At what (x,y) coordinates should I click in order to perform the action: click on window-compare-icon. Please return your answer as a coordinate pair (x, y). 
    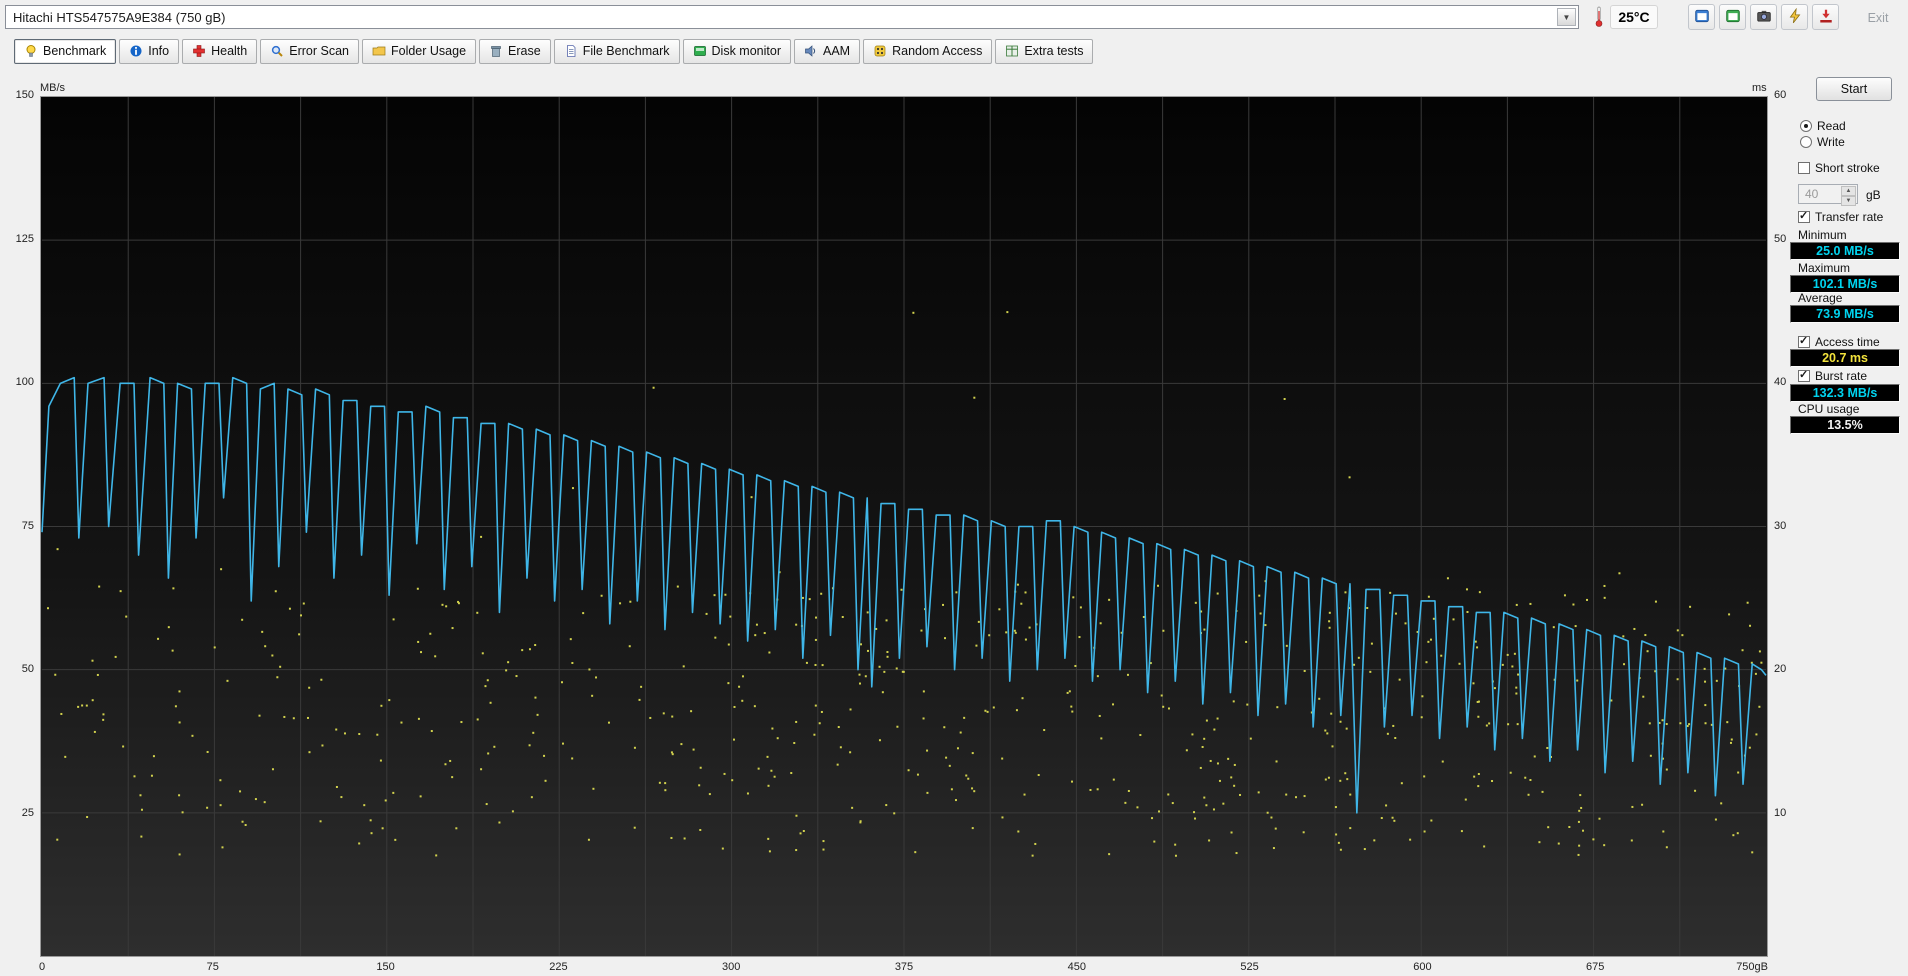
    Looking at the image, I should click on (1733, 17).